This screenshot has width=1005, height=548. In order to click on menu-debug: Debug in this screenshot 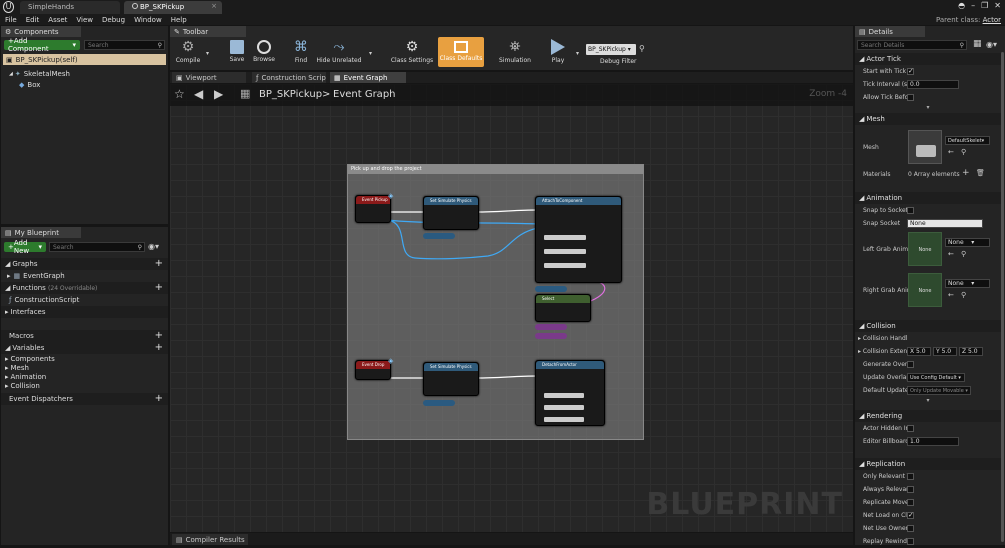, I will do `click(113, 20)`.